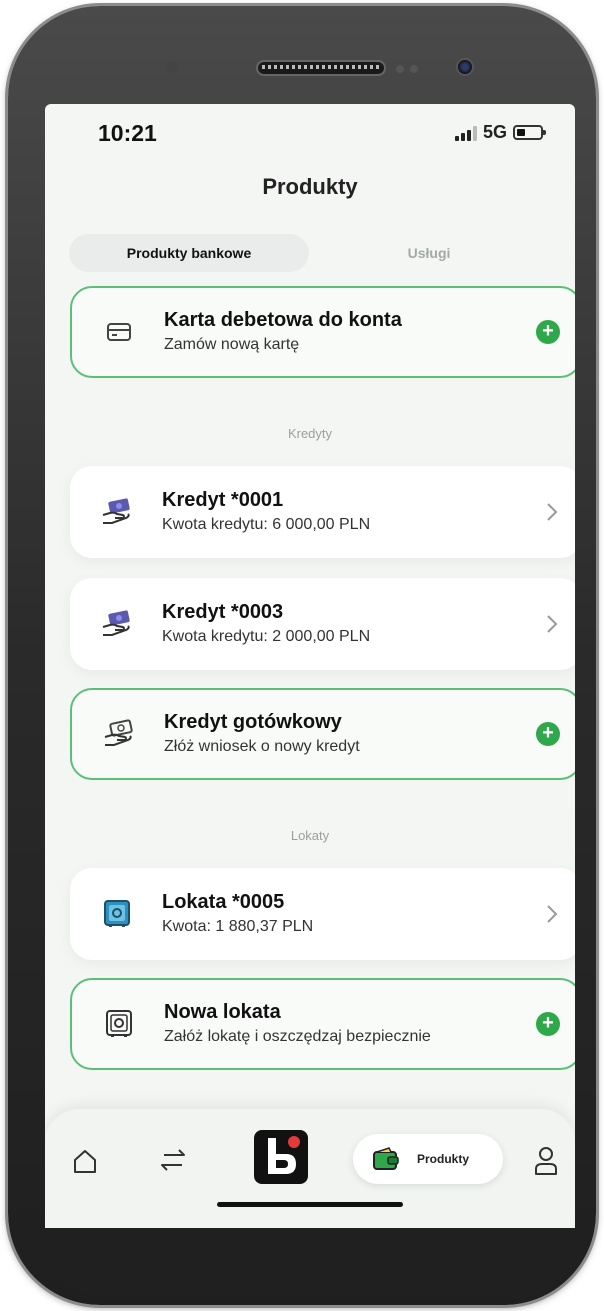  I want to click on speaker-grille, so click(321, 67).